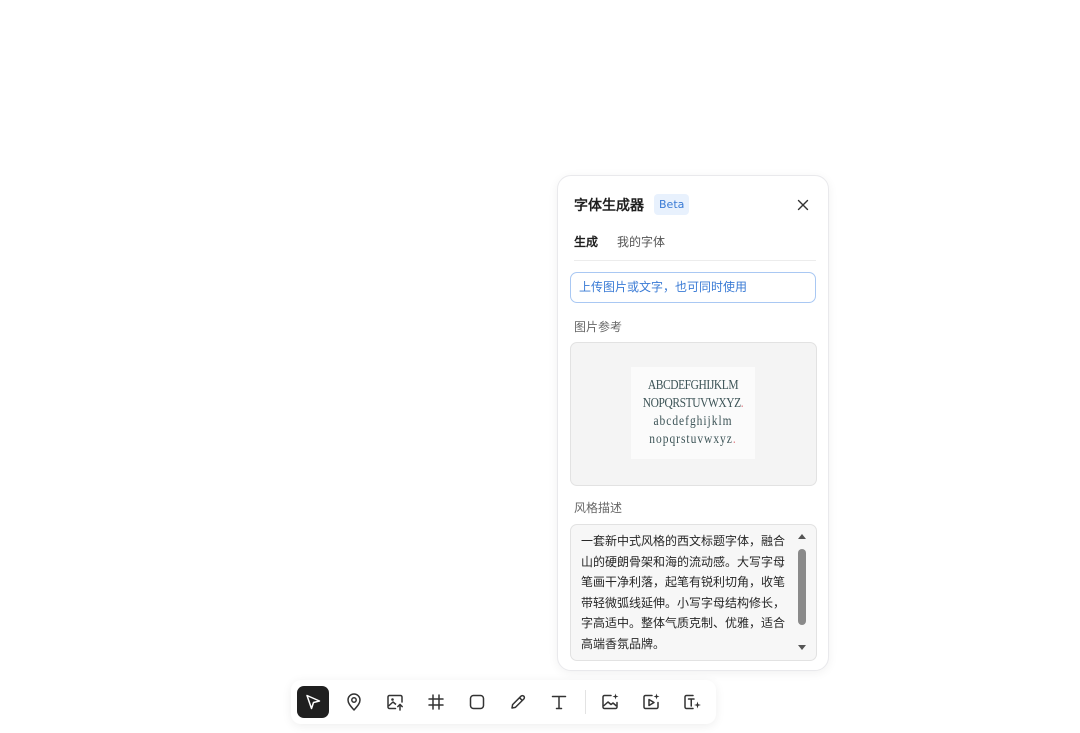 The width and height of the screenshot is (1080, 733). I want to click on ai-text-icon, so click(692, 702).